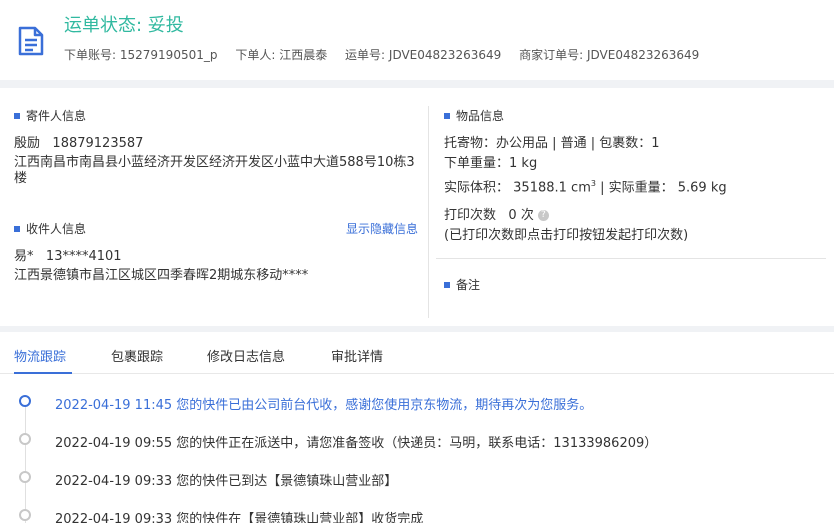 The height and width of the screenshot is (523, 834). Describe the element at coordinates (83, 256) in the screenshot. I see `receiver-phone: 13****4101` at that location.